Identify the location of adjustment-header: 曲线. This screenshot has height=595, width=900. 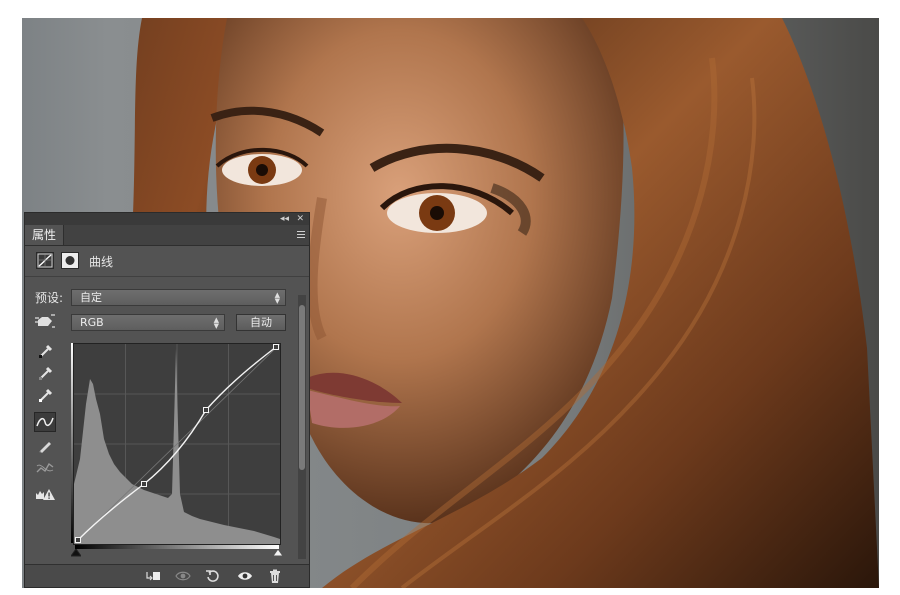
(167, 261).